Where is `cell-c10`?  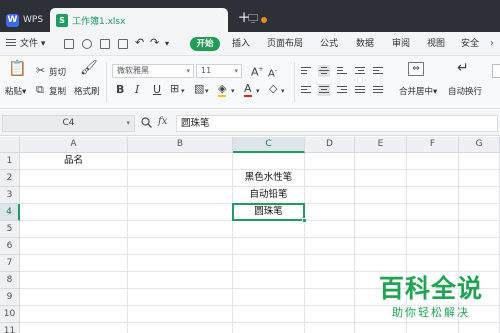 cell-c10 is located at coordinates (269, 314).